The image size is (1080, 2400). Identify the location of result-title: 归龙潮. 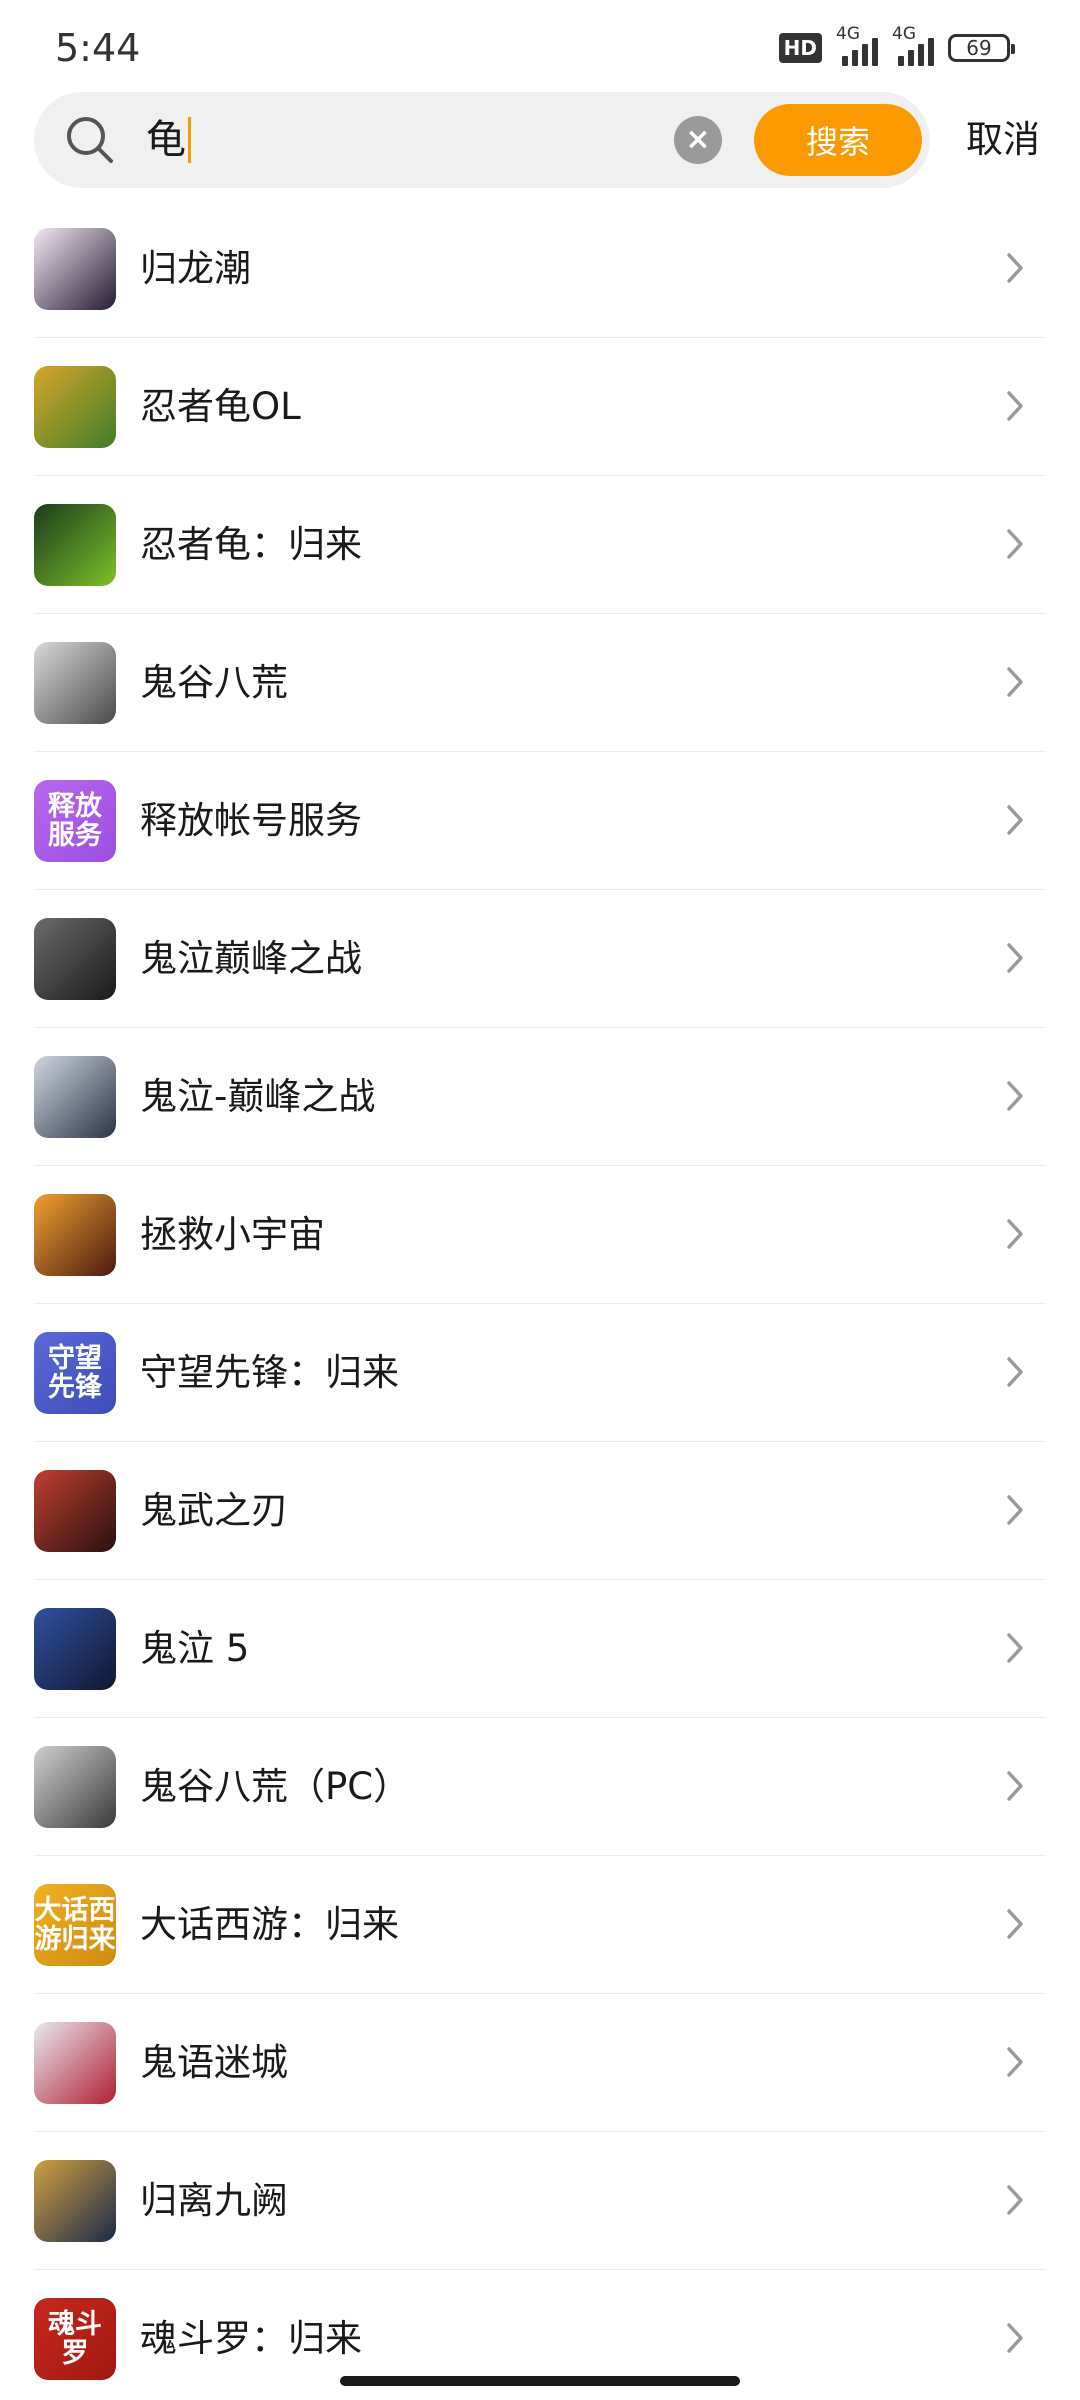
(195, 268).